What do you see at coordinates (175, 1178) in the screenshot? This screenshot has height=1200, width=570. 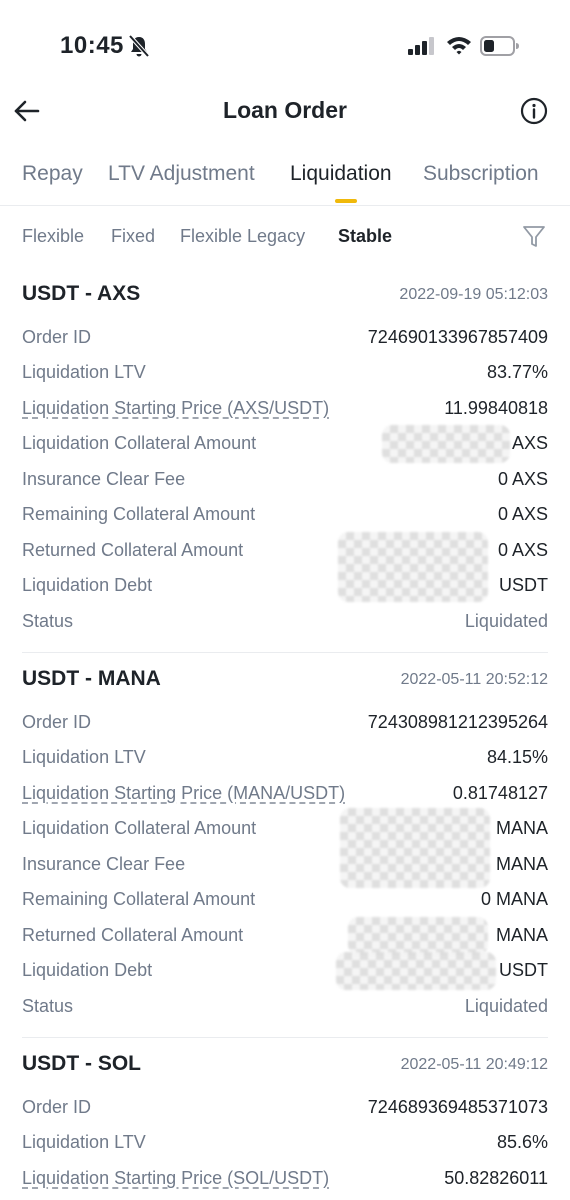 I see `label-starting-price: Liquidation Starting Price (SOL/USDT)` at bounding box center [175, 1178].